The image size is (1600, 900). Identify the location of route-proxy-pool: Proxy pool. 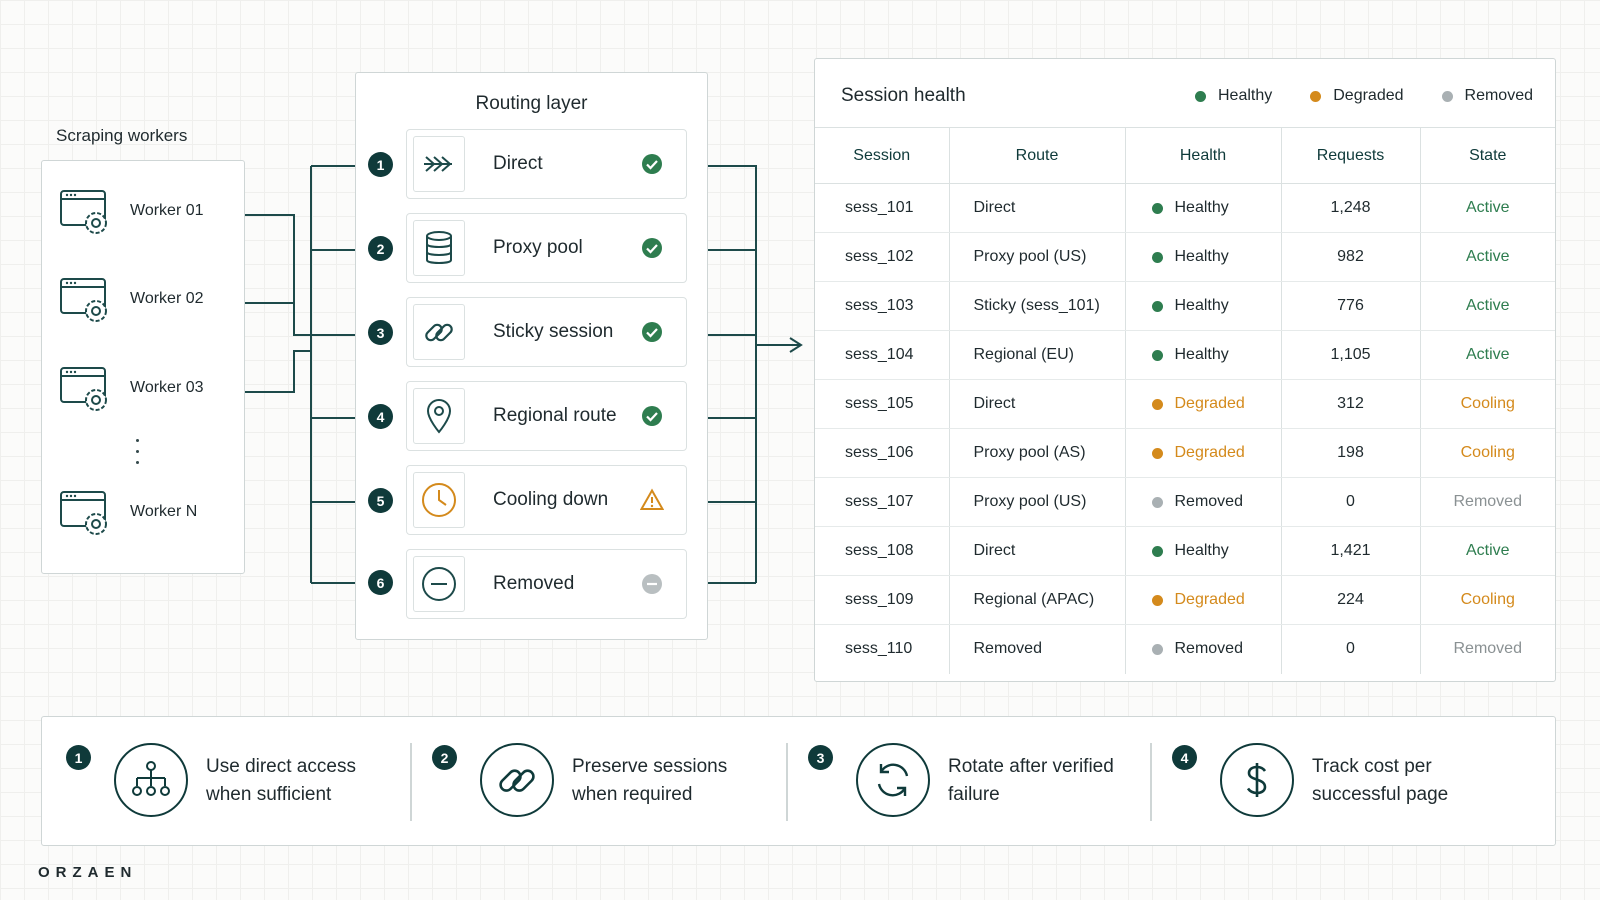
(546, 248).